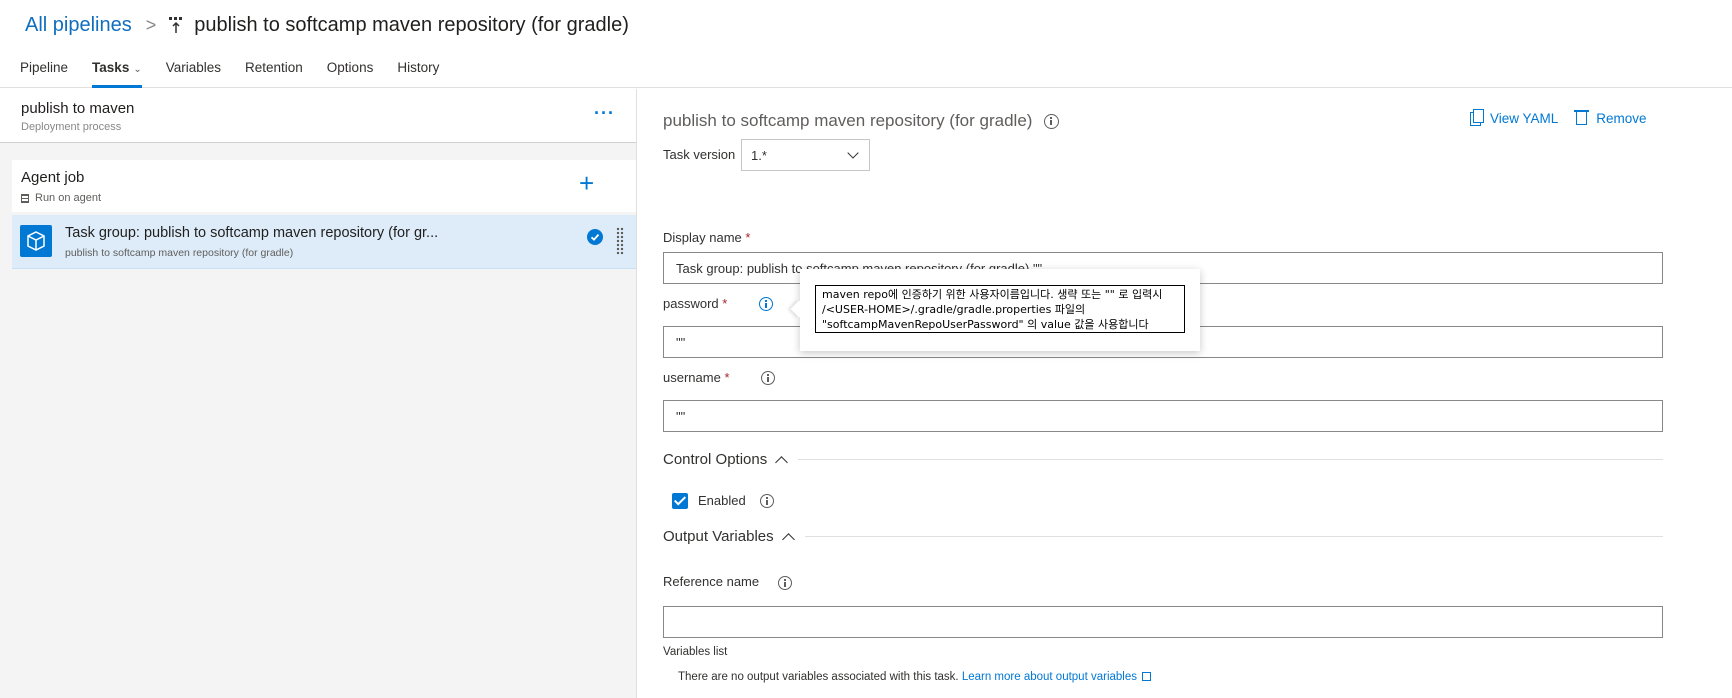 This screenshot has height=698, width=1732. I want to click on info-icon, so click(1052, 121).